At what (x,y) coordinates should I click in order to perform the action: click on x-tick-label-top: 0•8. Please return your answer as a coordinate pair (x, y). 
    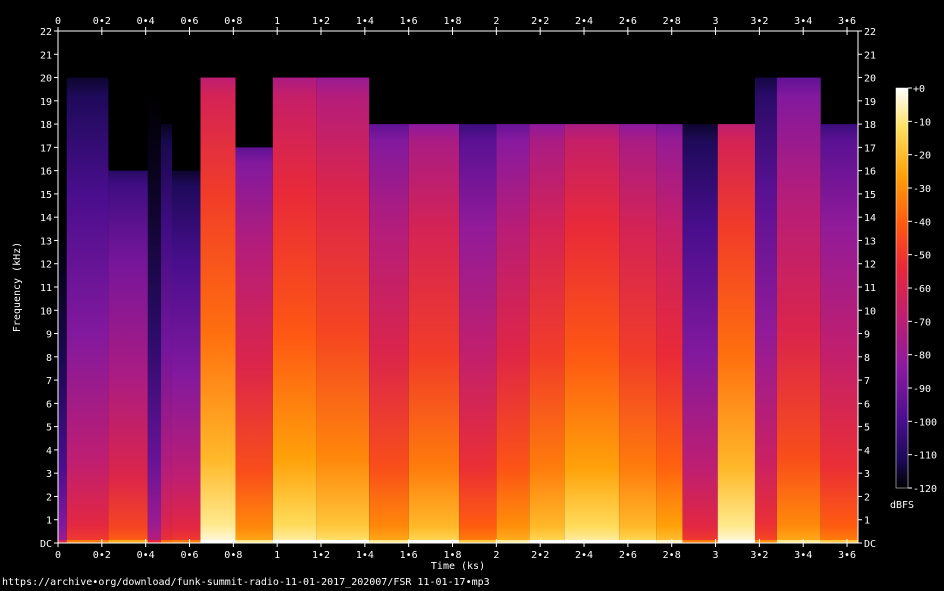
    Looking at the image, I should click on (233, 21).